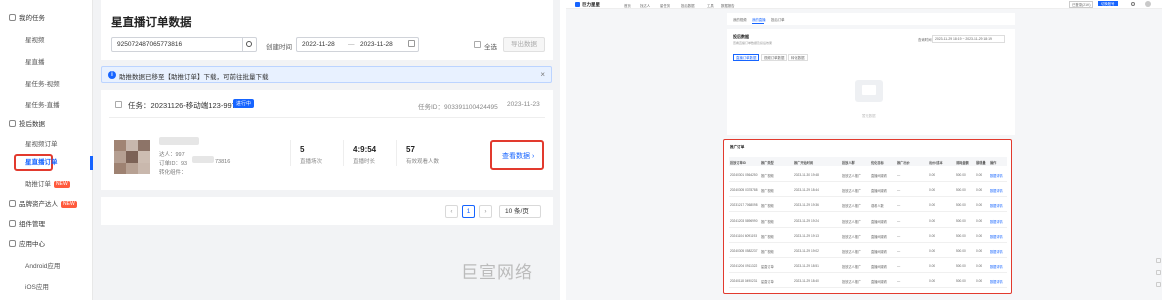 The height and width of the screenshot is (300, 1162). I want to click on column-header: 推广出价, so click(903, 163).